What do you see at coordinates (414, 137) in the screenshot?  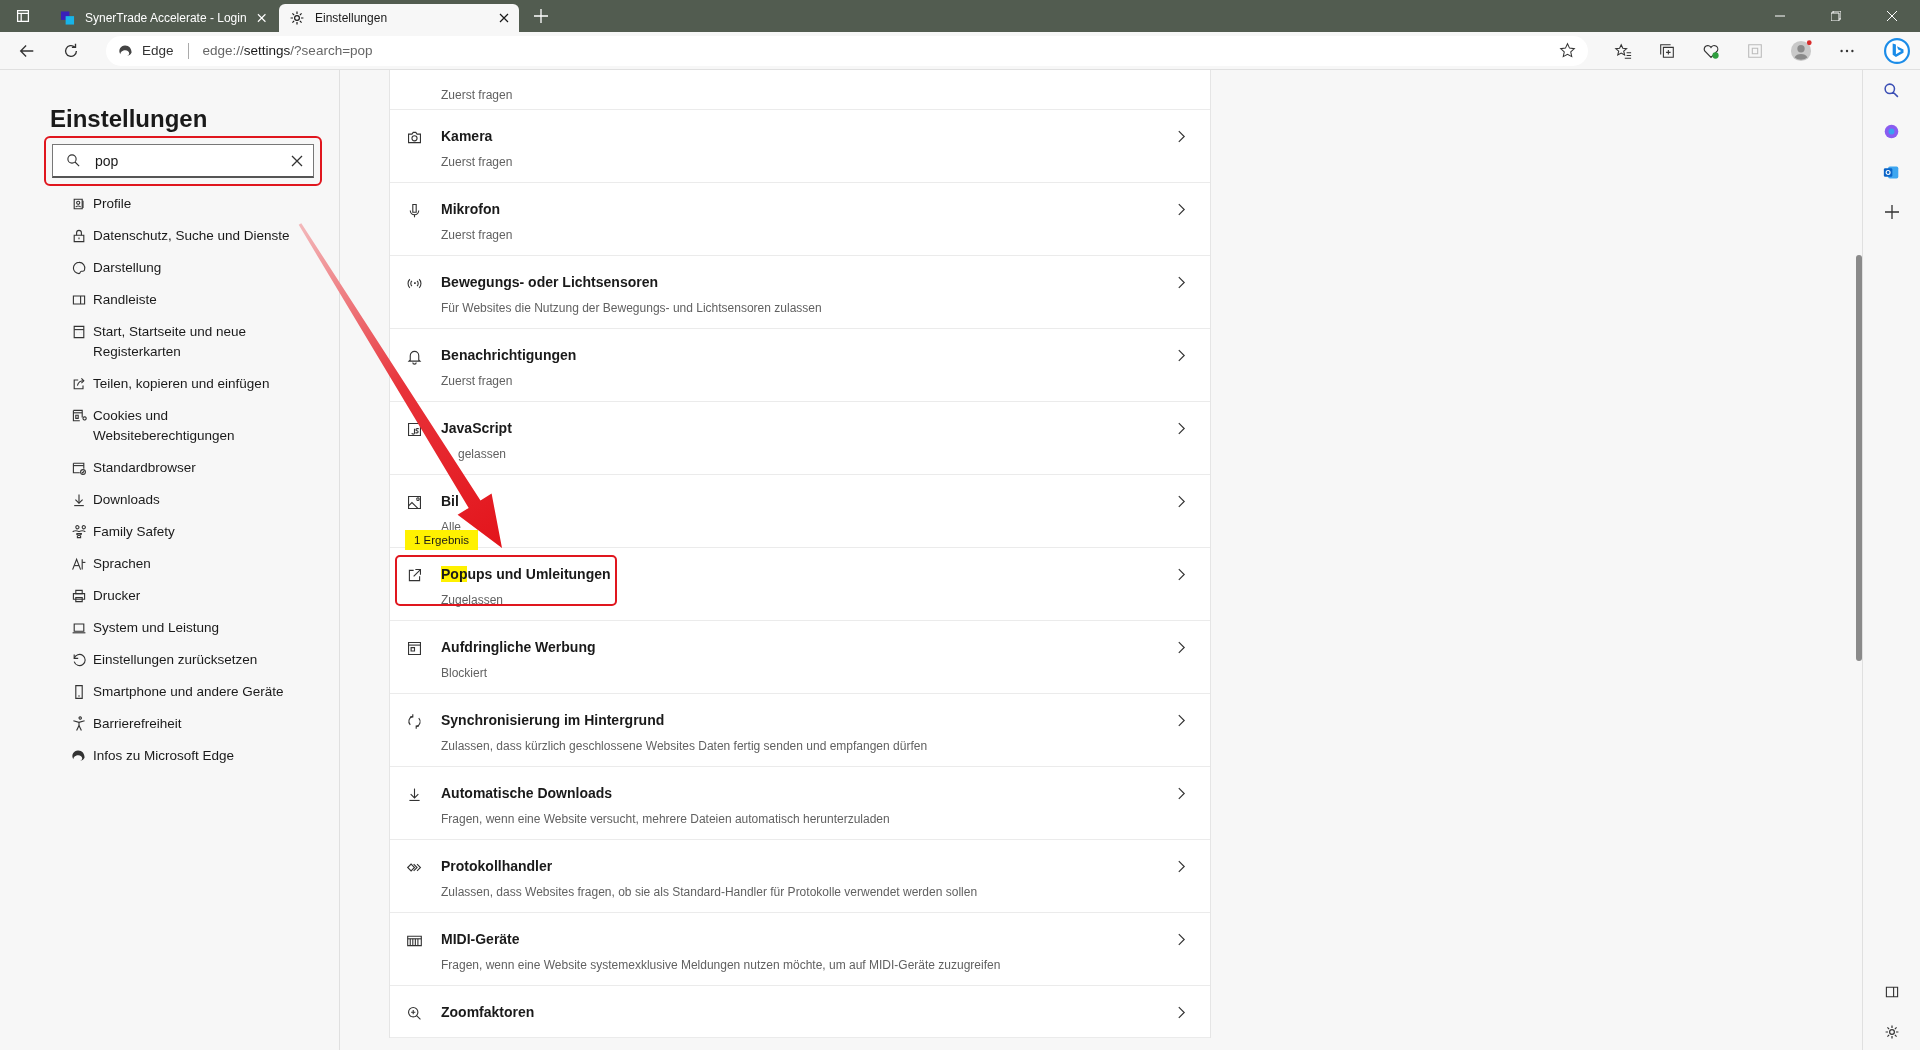 I see `camera-icon` at bounding box center [414, 137].